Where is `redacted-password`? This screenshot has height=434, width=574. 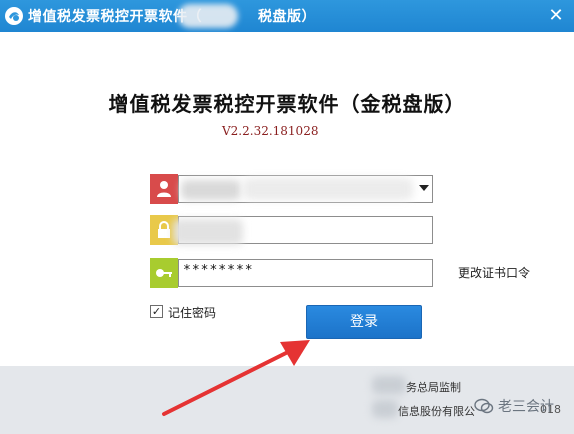 redacted-password is located at coordinates (208, 232).